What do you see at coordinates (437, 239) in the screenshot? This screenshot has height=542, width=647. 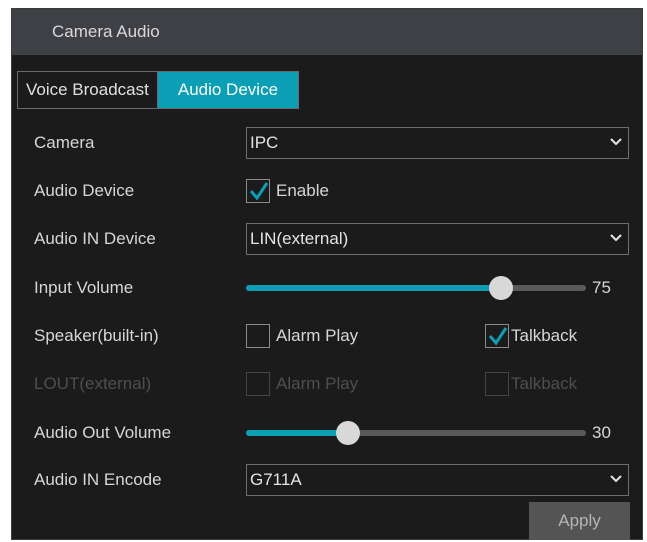 I see `audio-in-device-select: LIN(external)` at bounding box center [437, 239].